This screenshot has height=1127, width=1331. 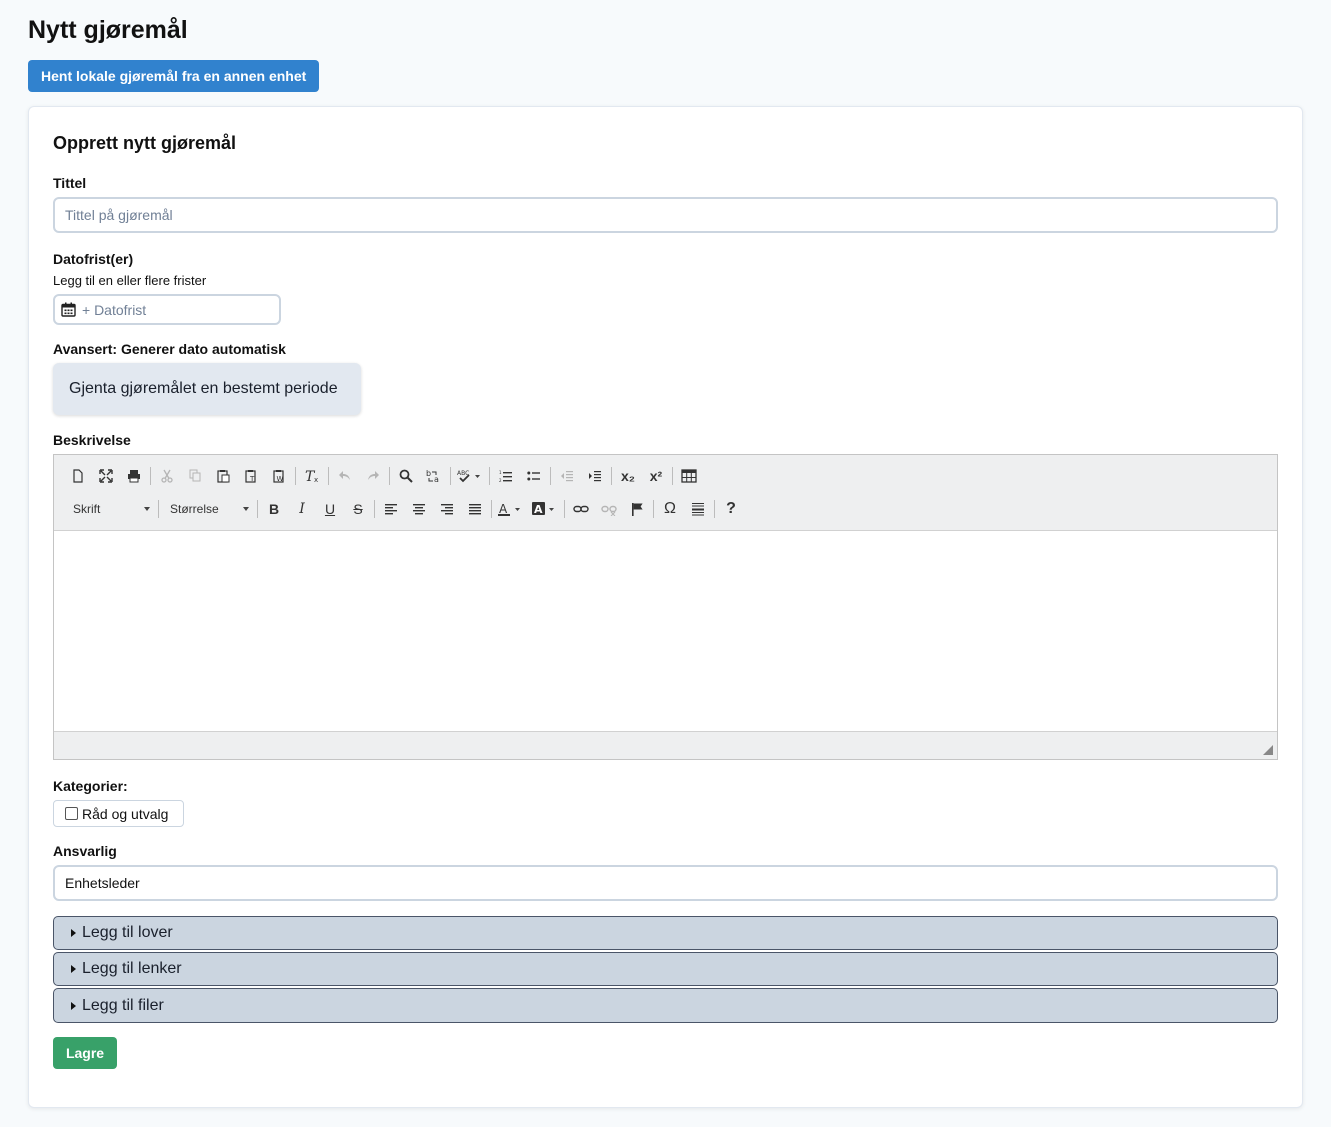 What do you see at coordinates (207, 389) in the screenshot?
I see `repeat-period-button: Gjenta gjøremålet en bestemt periode` at bounding box center [207, 389].